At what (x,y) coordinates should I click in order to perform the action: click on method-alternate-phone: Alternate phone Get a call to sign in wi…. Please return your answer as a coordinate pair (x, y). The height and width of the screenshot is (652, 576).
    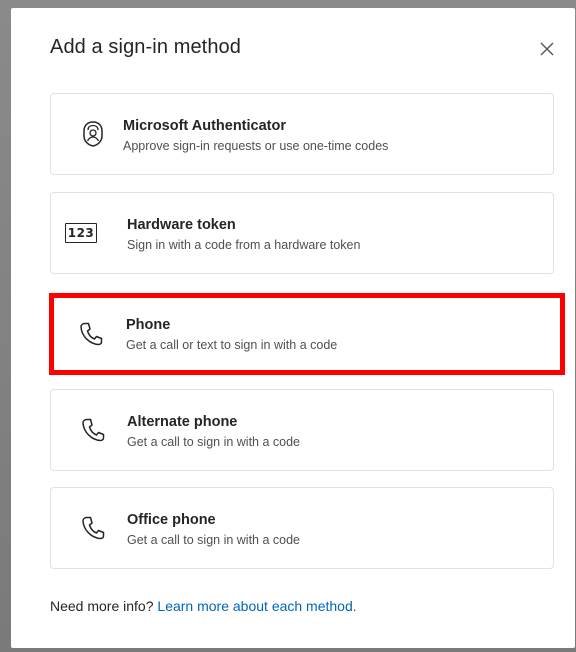
    Looking at the image, I should click on (302, 430).